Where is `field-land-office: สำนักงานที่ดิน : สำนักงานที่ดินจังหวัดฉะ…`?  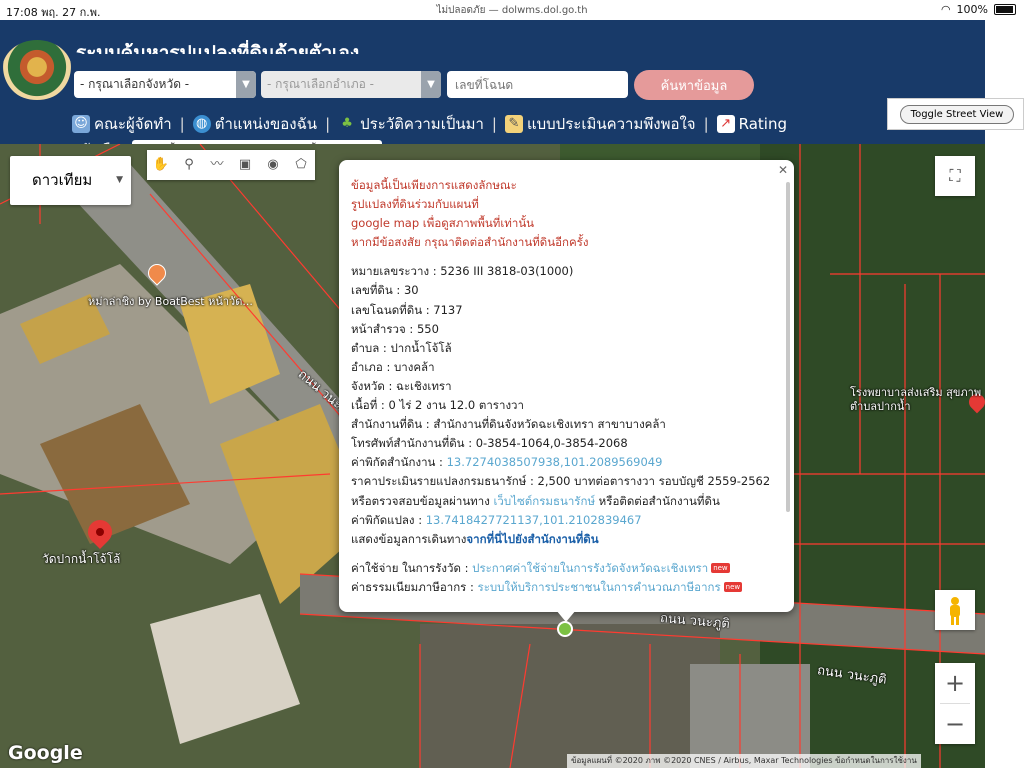 field-land-office: สำนักงานที่ดิน : สำนักงานที่ดินจังหวัดฉะ… is located at coordinates (508, 424).